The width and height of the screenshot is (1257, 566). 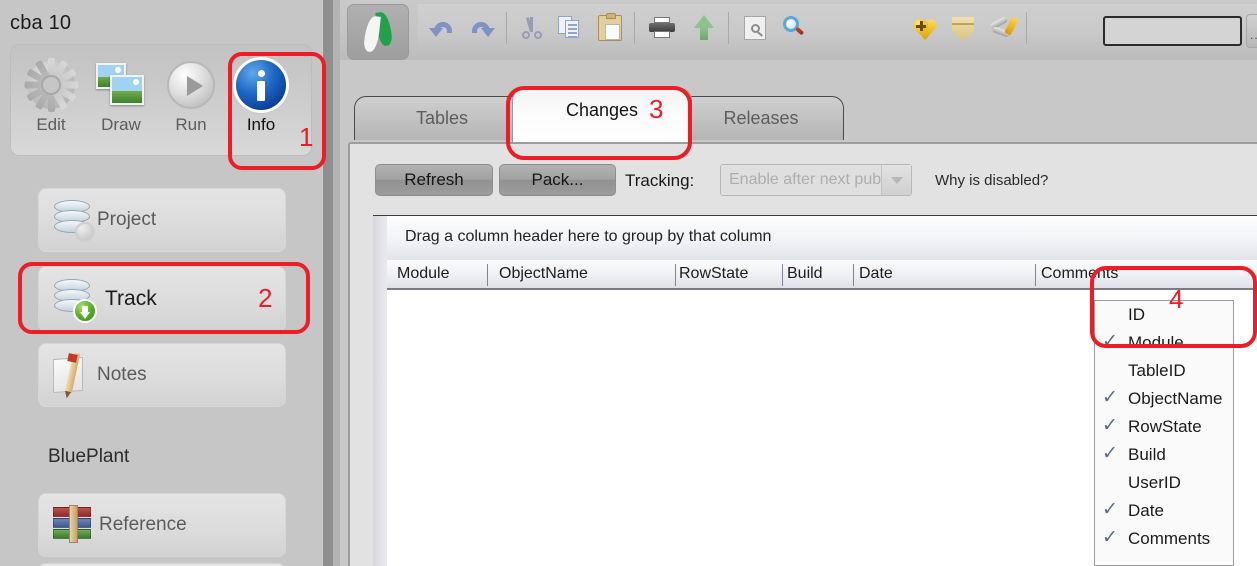 I want to click on mode-label-info: Info, so click(x=261, y=124).